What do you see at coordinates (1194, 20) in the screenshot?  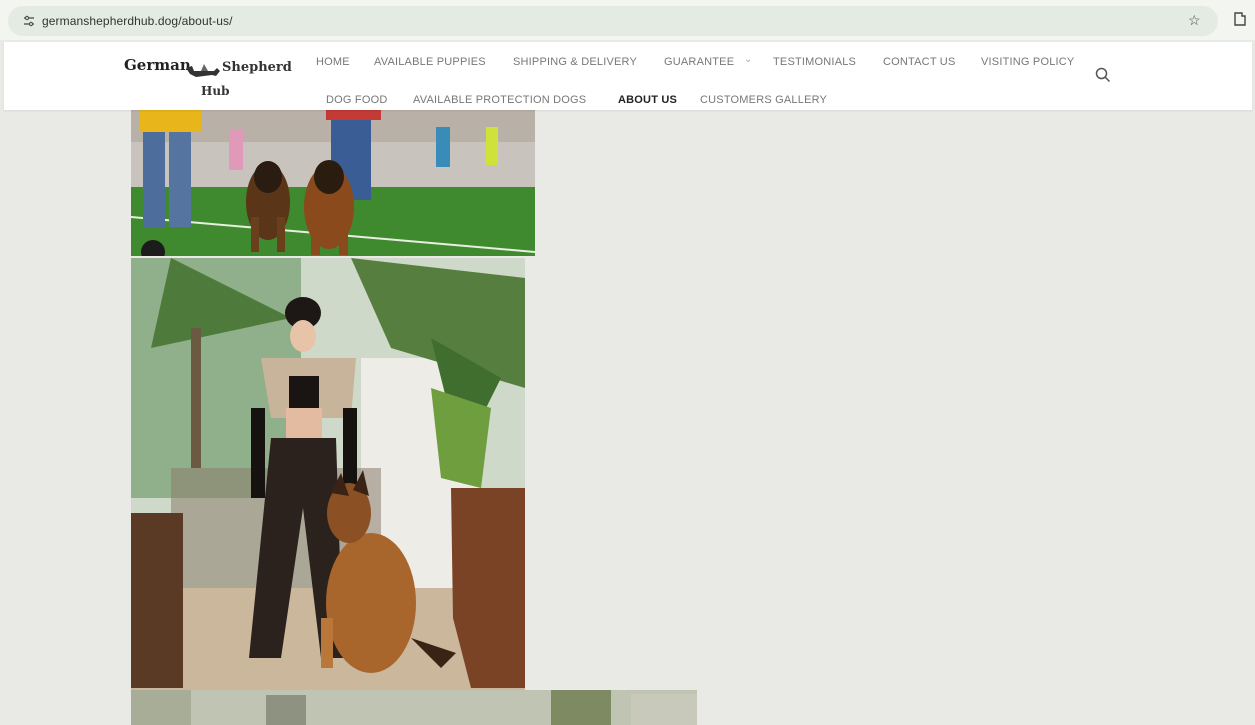 I see `bookmark-star-icon: ☆` at bounding box center [1194, 20].